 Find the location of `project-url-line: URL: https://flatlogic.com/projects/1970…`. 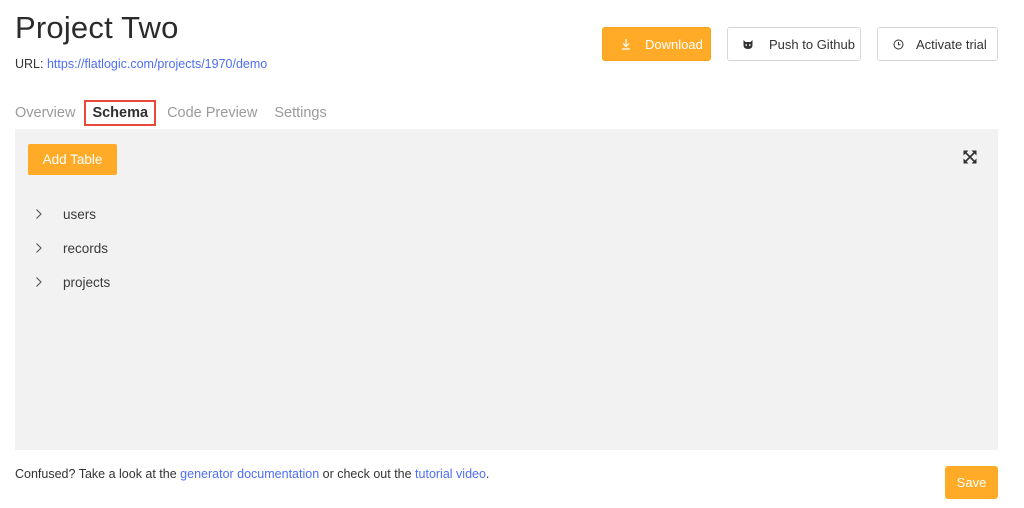

project-url-line: URL: https://flatlogic.com/projects/1970… is located at coordinates (141, 64).